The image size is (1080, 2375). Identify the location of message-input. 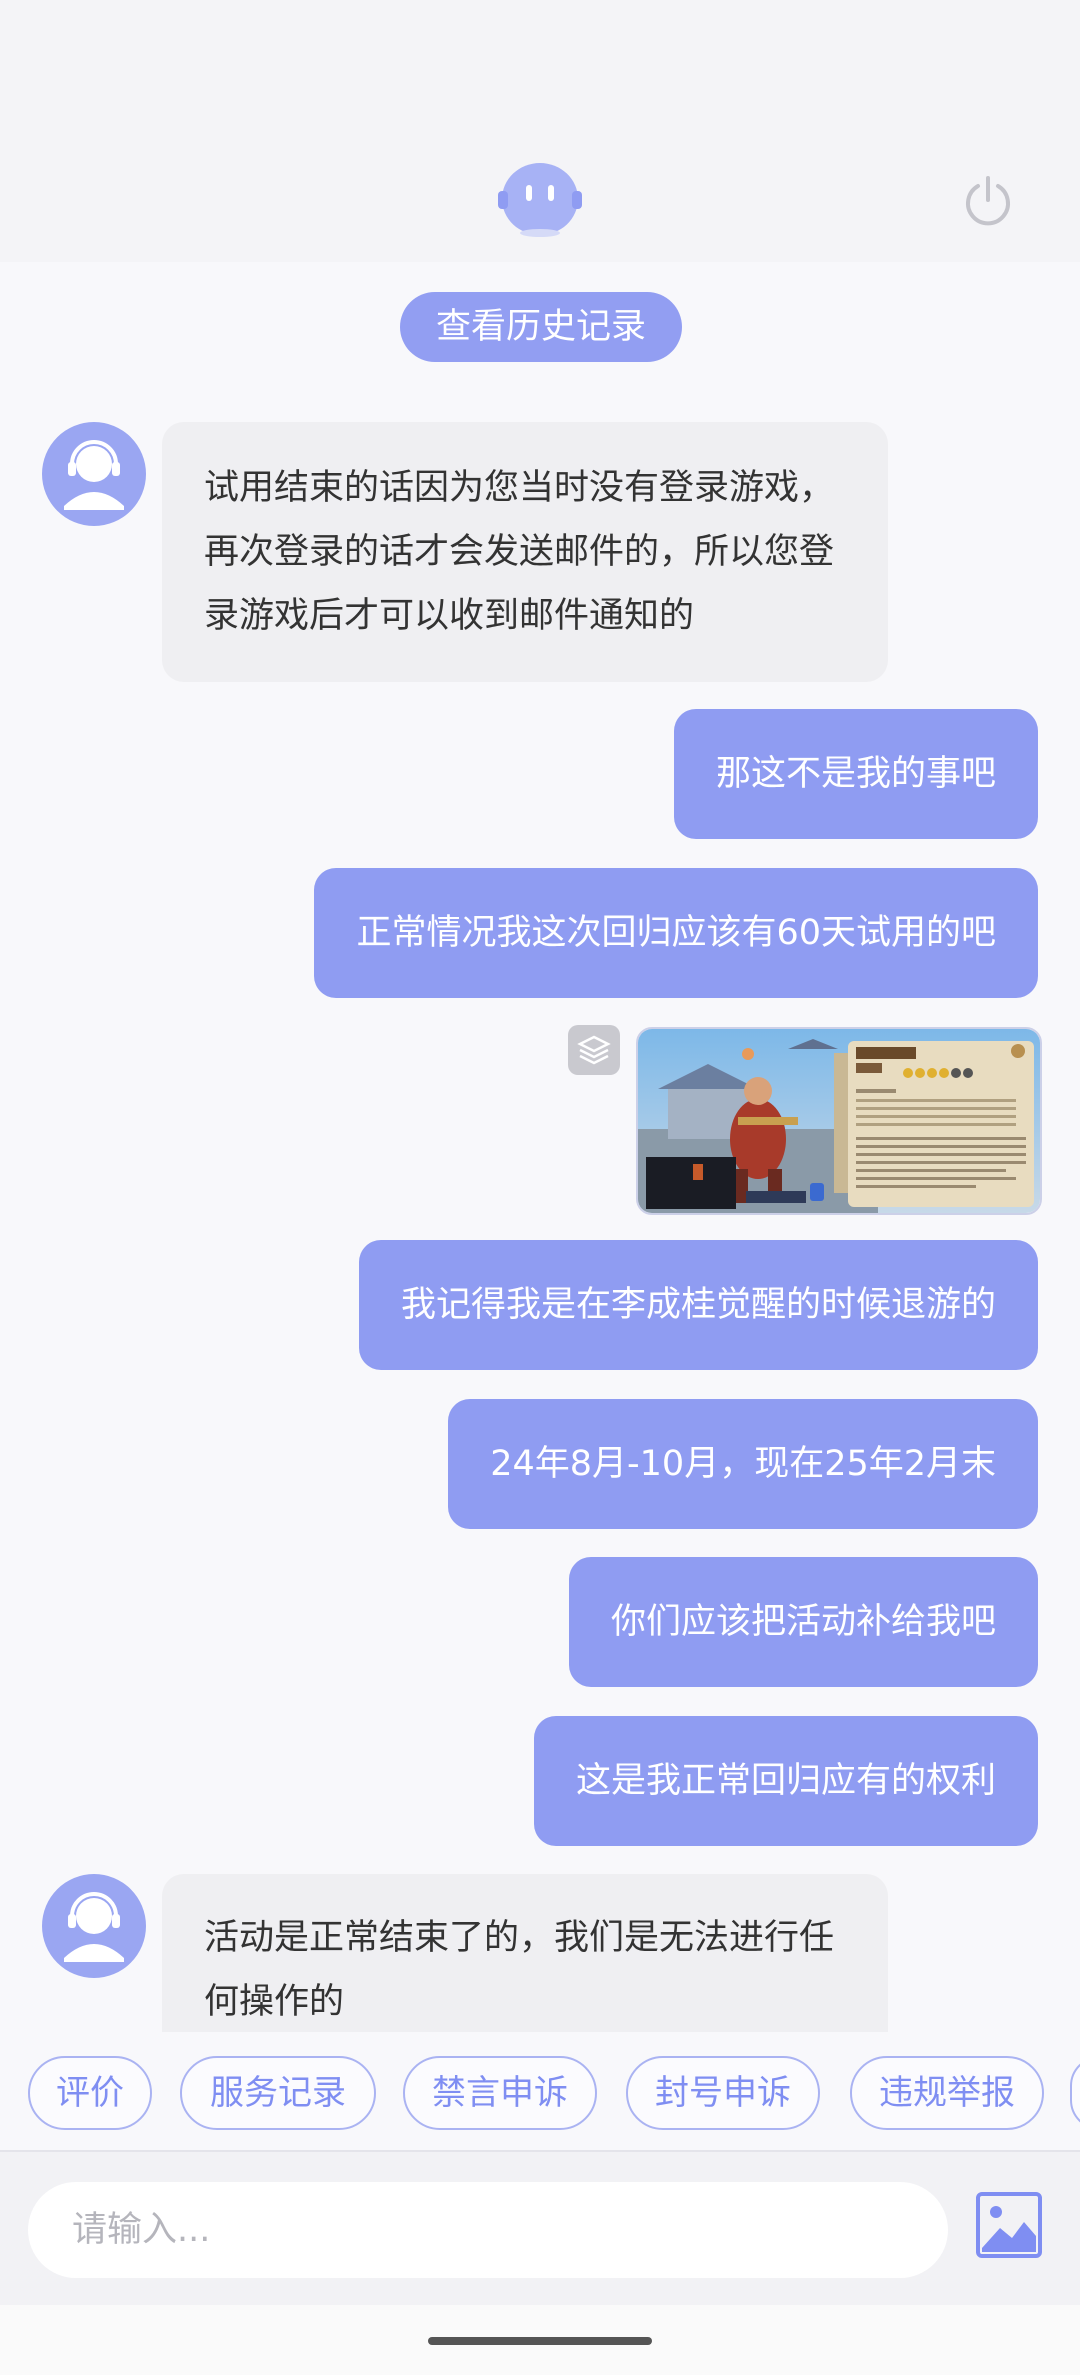
(488, 2230).